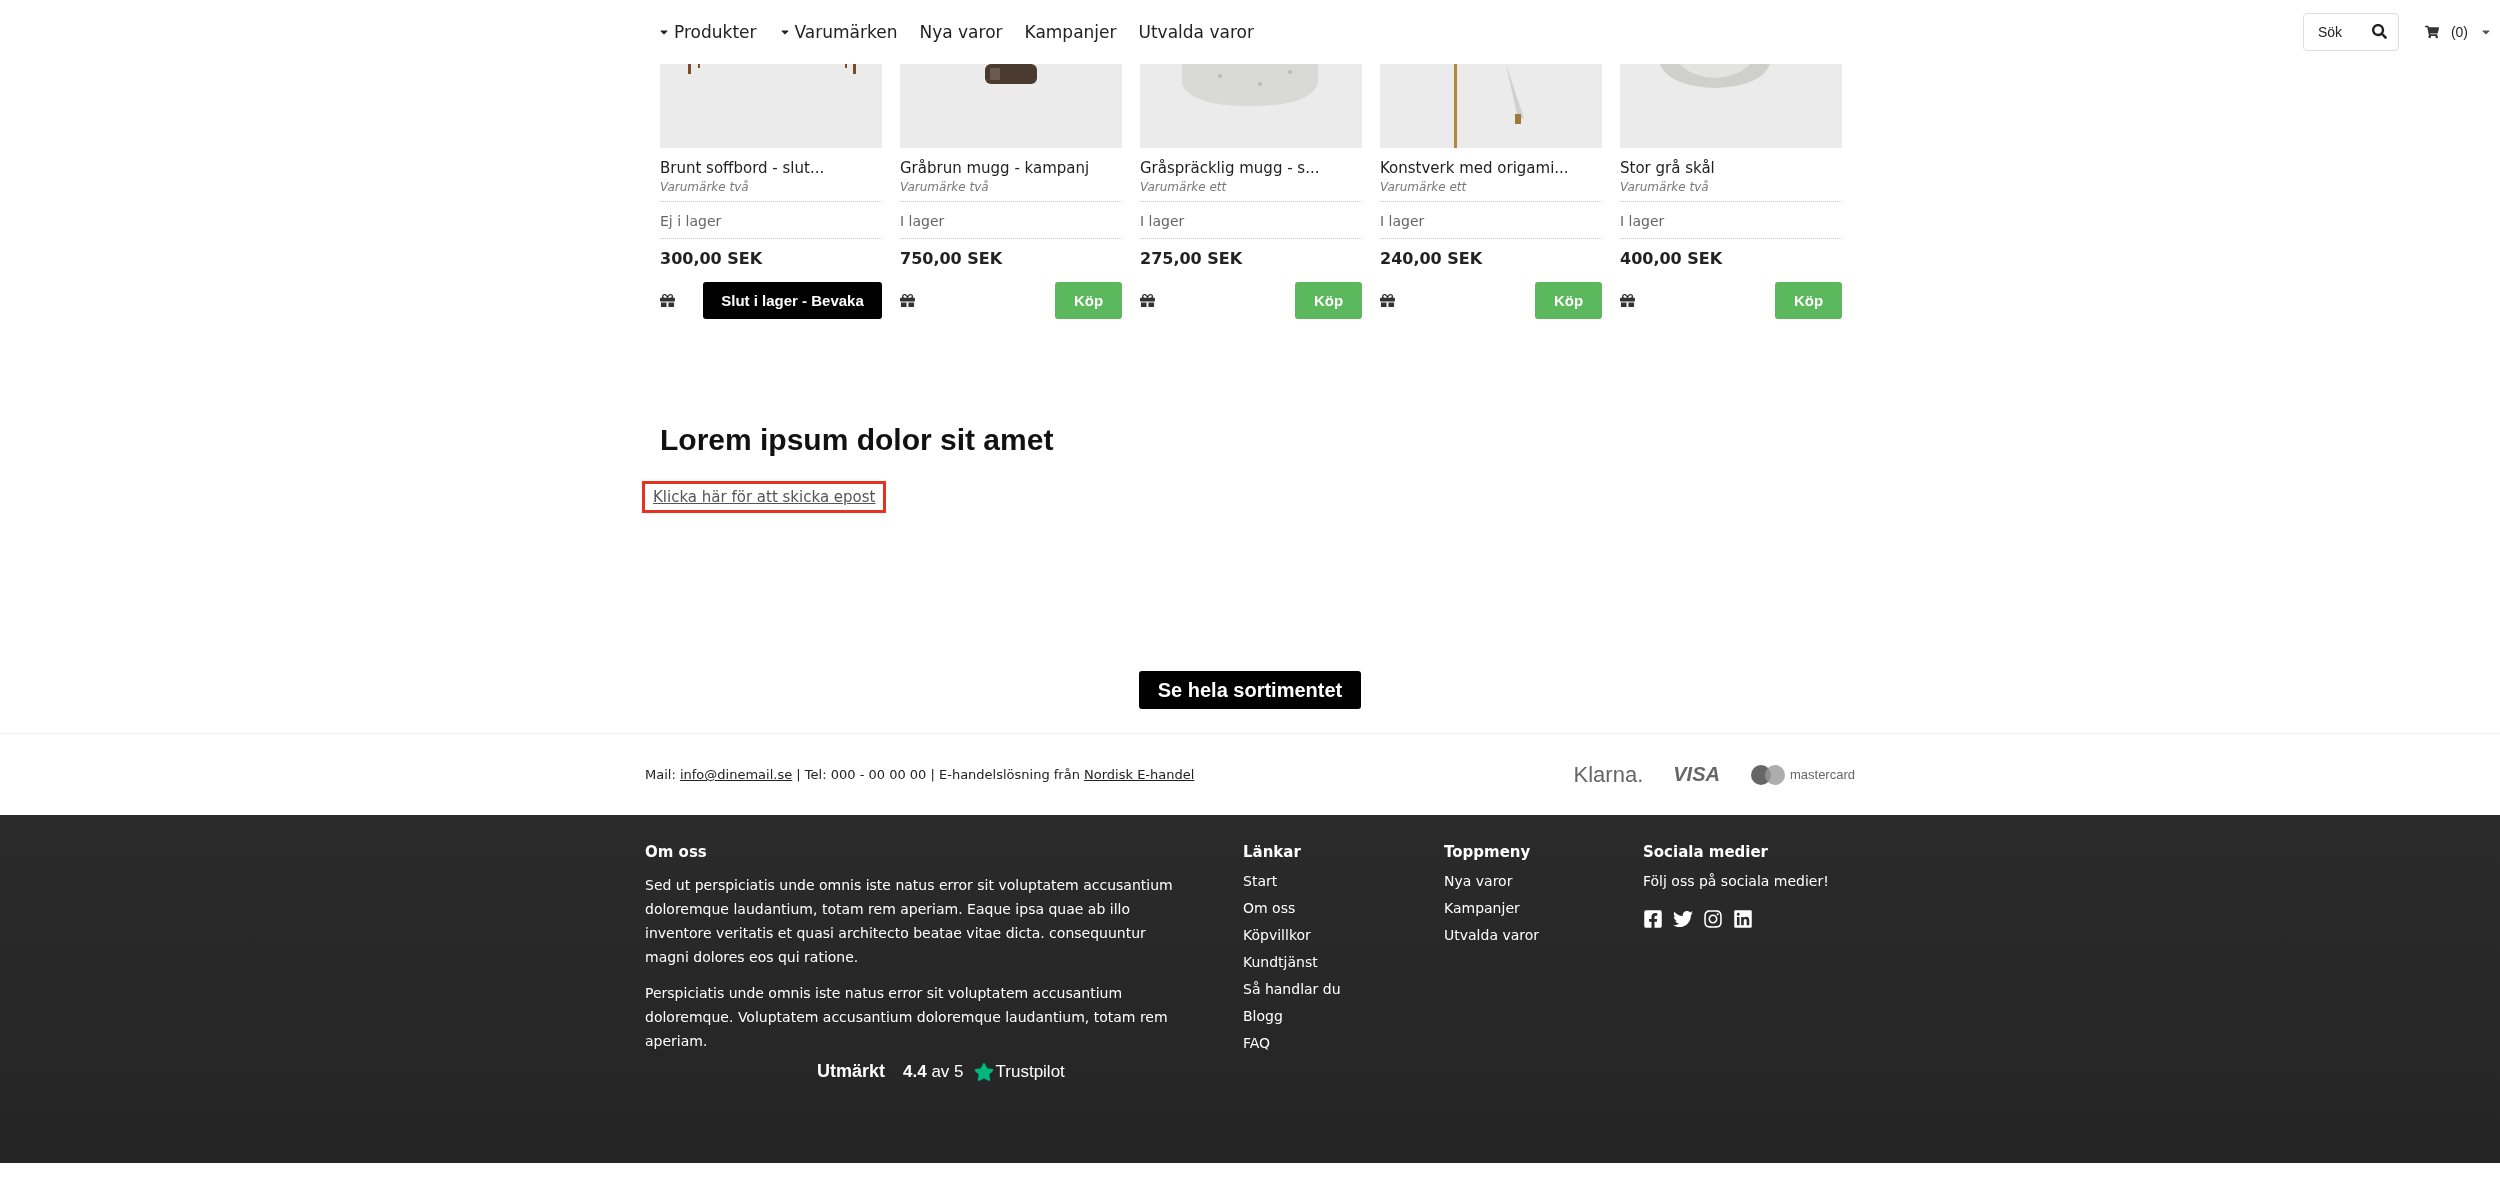 Image resolution: width=2500 pixels, height=1181 pixels. What do you see at coordinates (952, 258) in the screenshot?
I see `product-price: 750,00 SEK` at bounding box center [952, 258].